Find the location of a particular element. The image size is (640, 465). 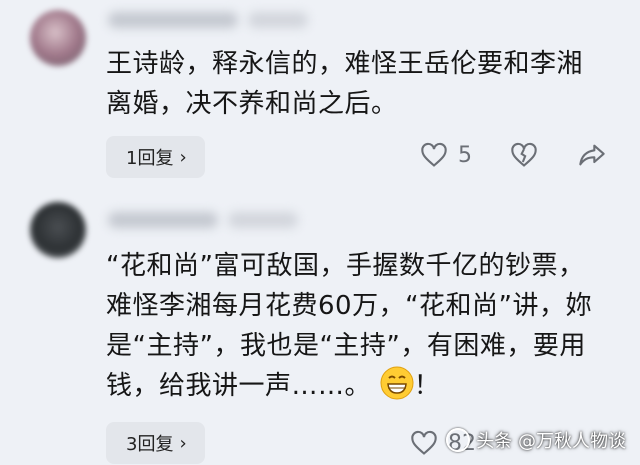

share-icon is located at coordinates (592, 155).